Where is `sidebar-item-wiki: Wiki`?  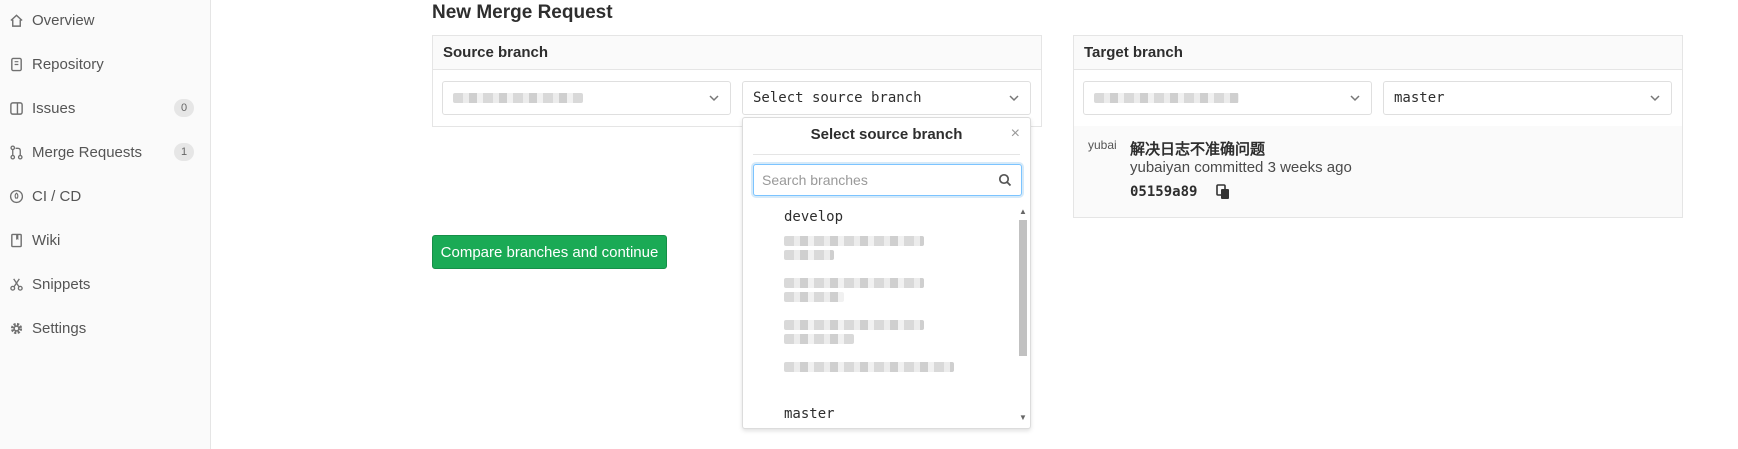 sidebar-item-wiki: Wiki is located at coordinates (105, 240).